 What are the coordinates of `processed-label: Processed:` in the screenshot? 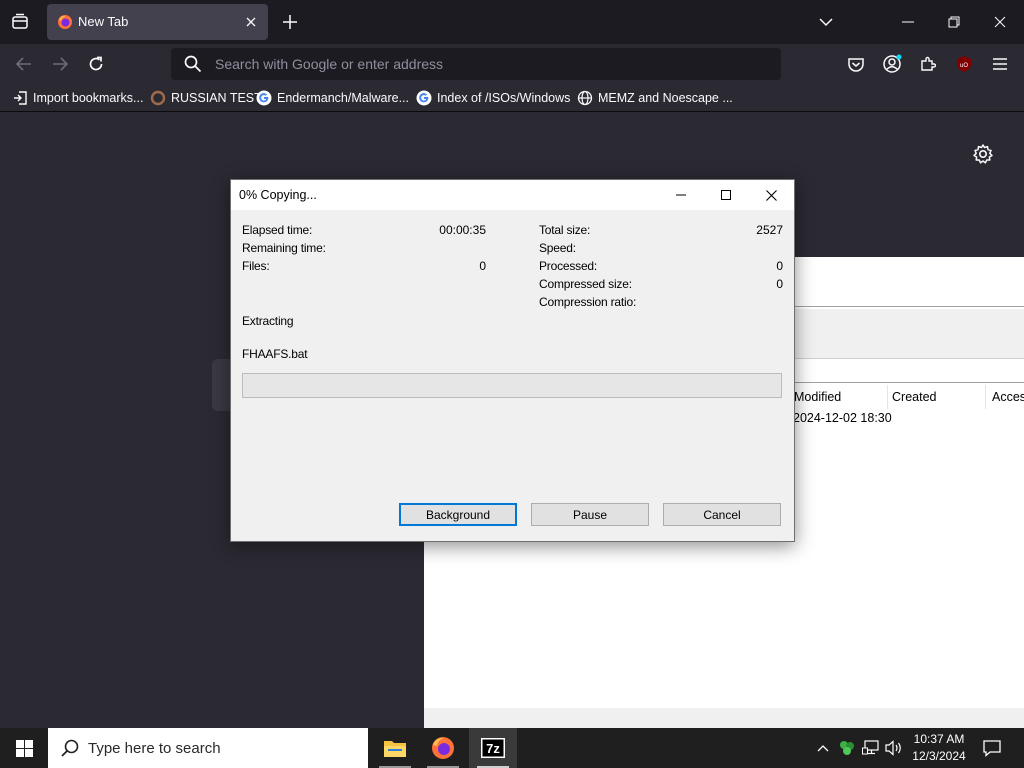 It's located at (568, 266).